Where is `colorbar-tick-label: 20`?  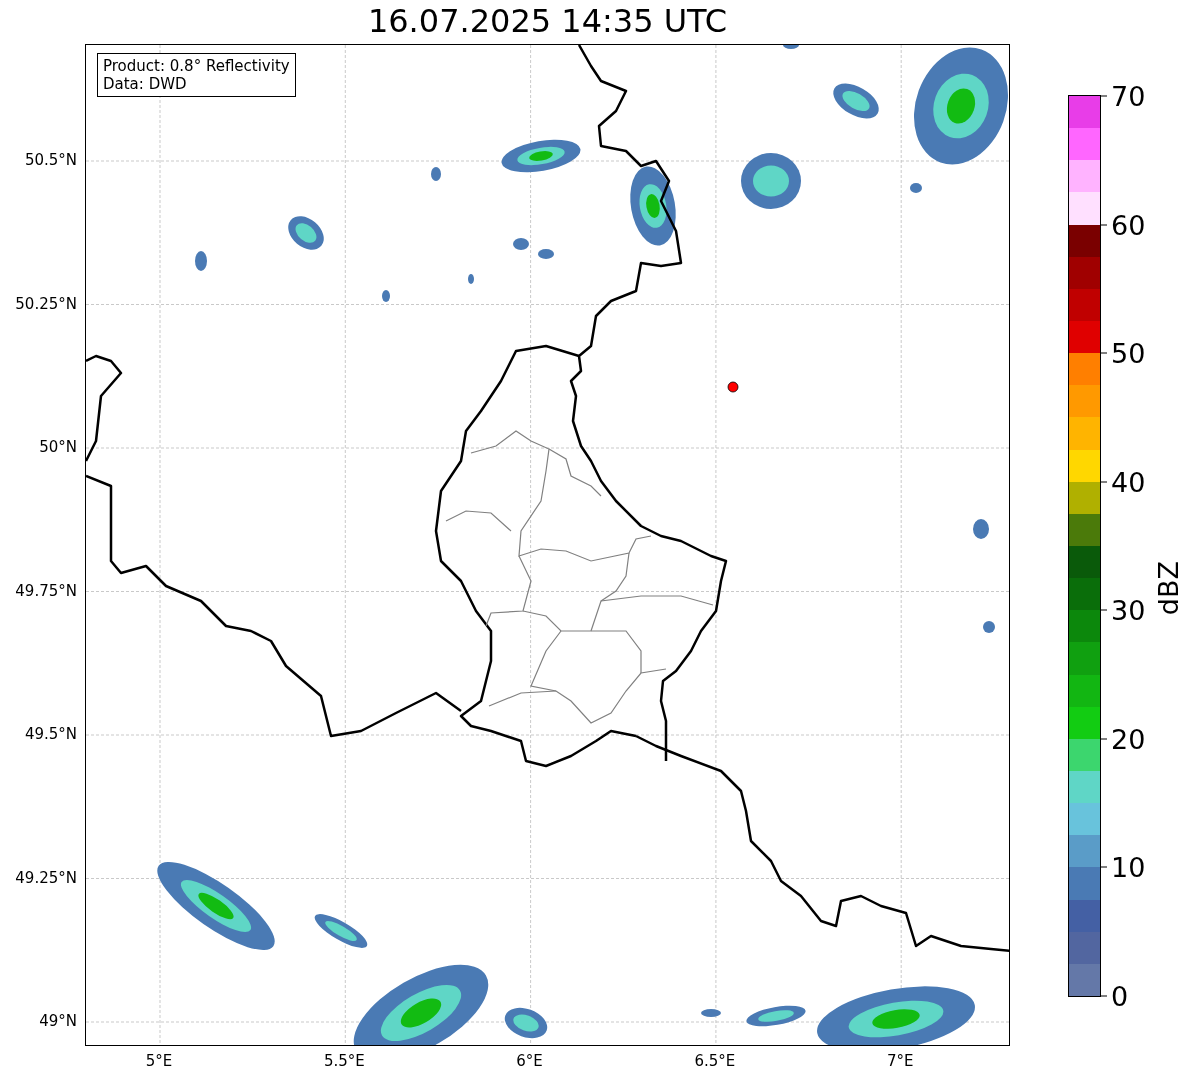 colorbar-tick-label: 20 is located at coordinates (1128, 739).